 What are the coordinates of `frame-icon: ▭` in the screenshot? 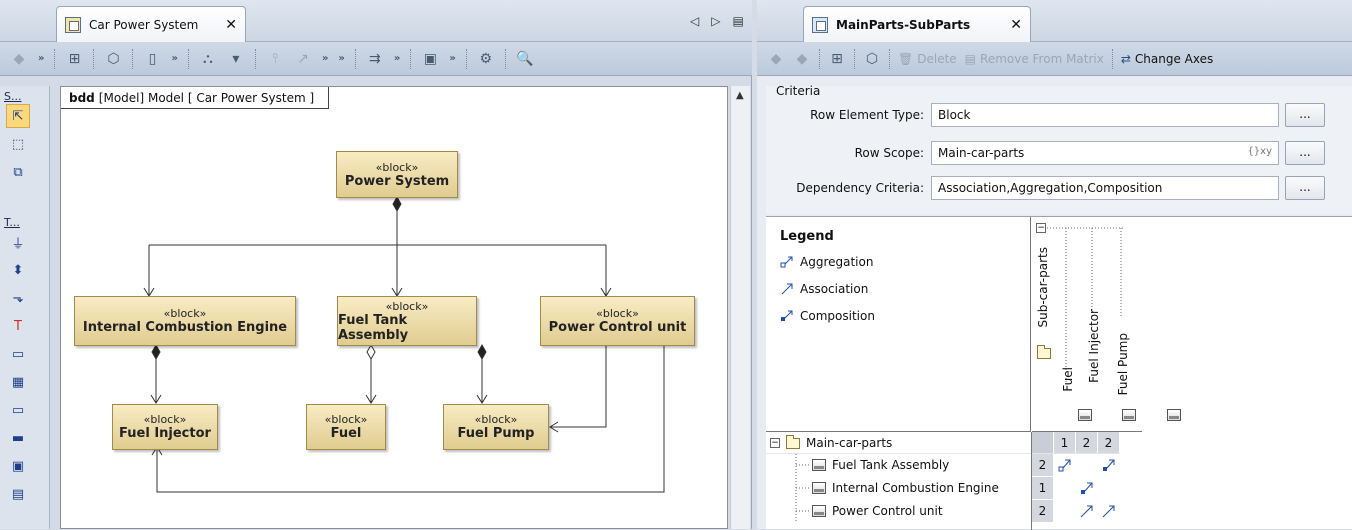 It's located at (18, 410).